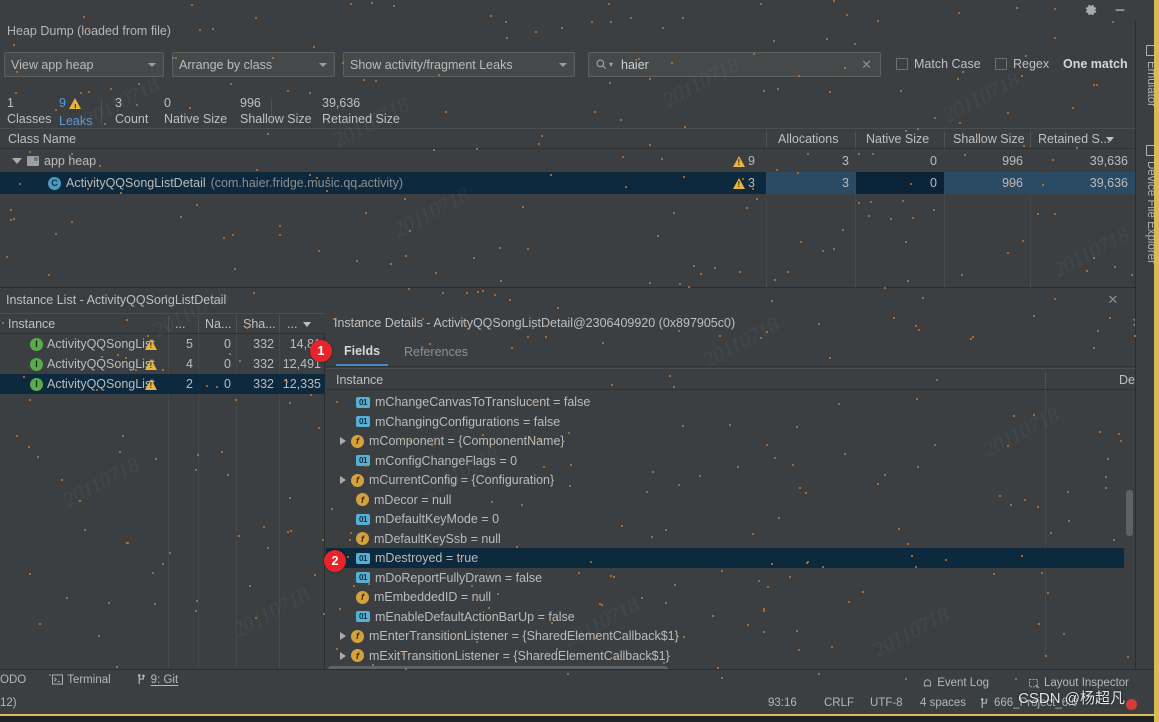 Image resolution: width=1159 pixels, height=722 pixels. What do you see at coordinates (42, 139) in the screenshot?
I see `column-class-name: Class Name` at bounding box center [42, 139].